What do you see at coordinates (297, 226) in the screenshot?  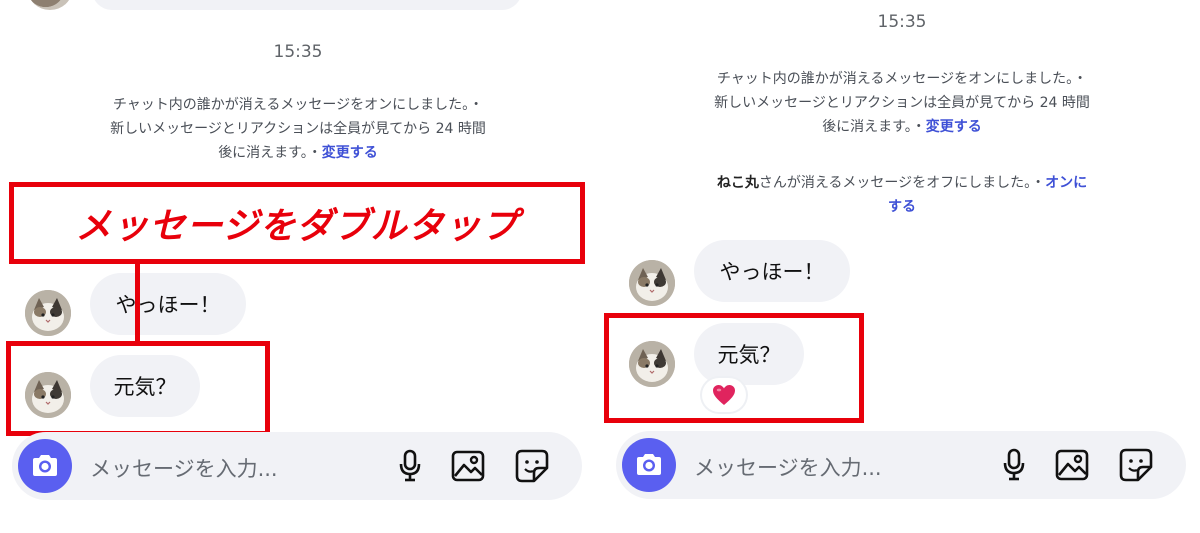 I see `callout-text: メッセージをダブルタップ` at bounding box center [297, 226].